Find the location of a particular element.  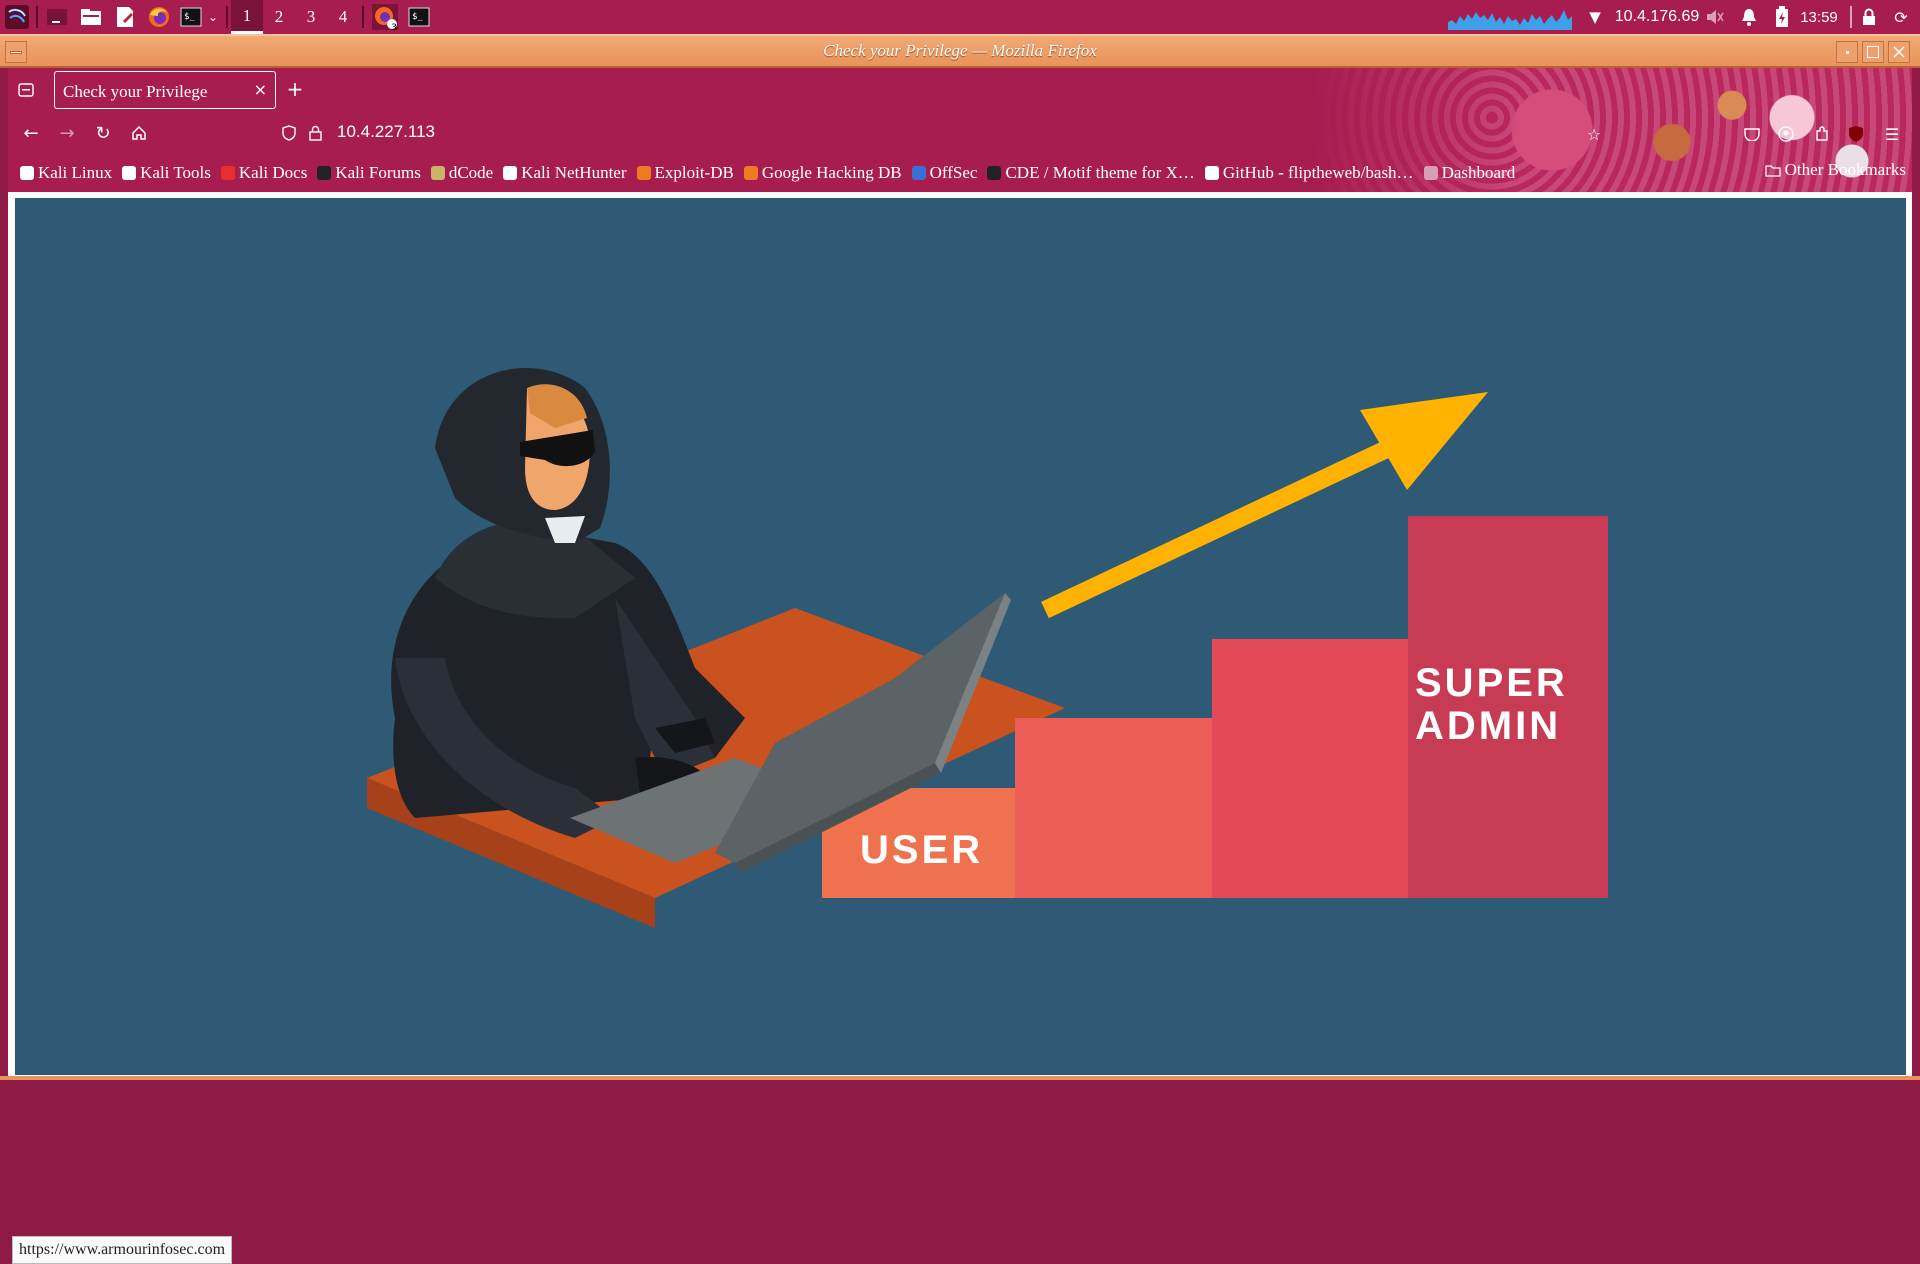

volume-muted-icon is located at coordinates (1715, 17).